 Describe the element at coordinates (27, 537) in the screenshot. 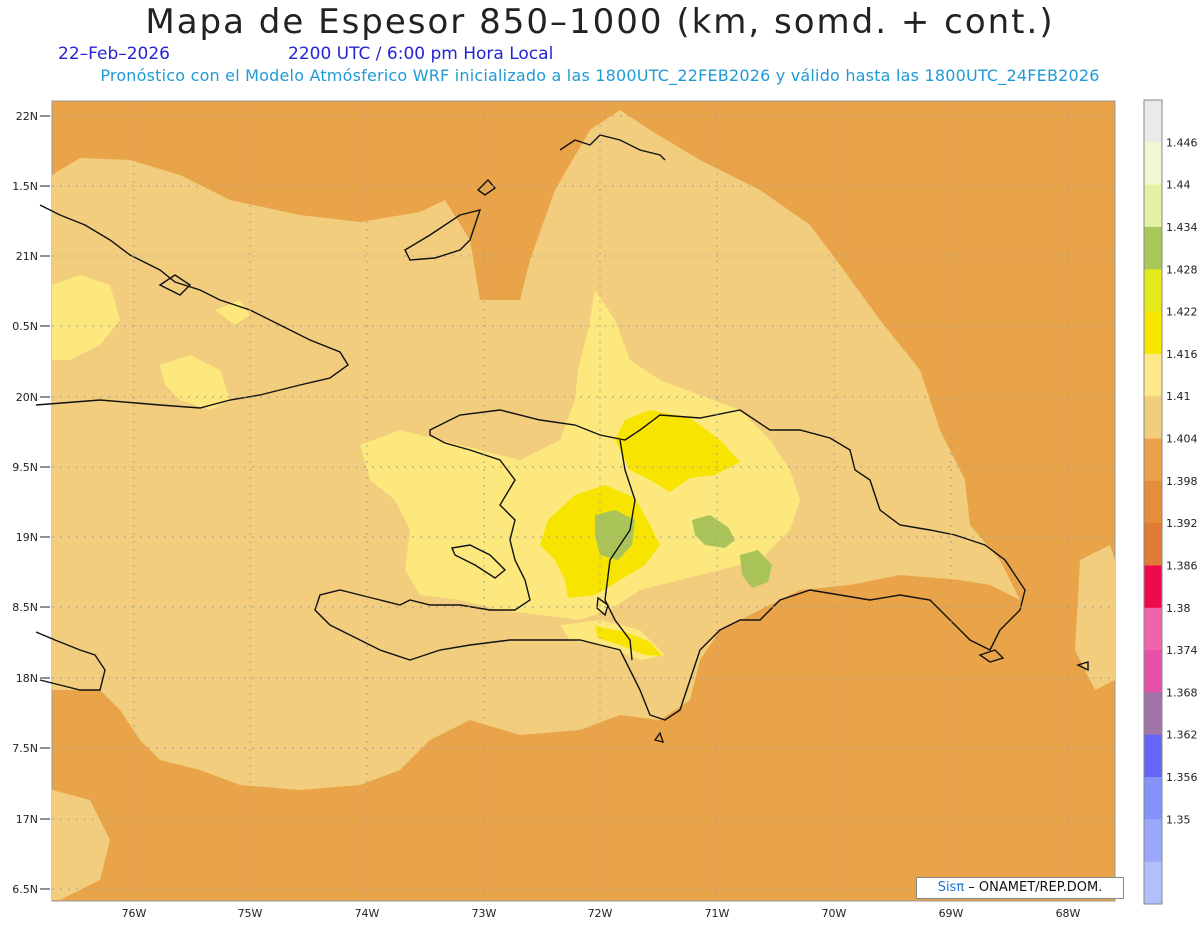

I see `lat-label: 19N` at that location.